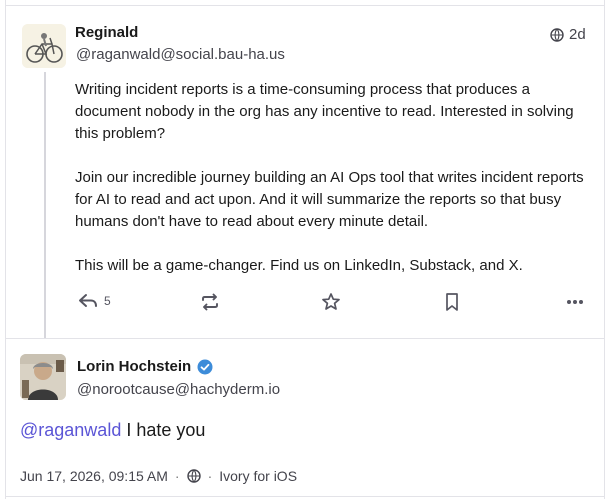 The height and width of the screenshot is (499, 610). What do you see at coordinates (107, 301) in the screenshot?
I see `reply-count: 5` at bounding box center [107, 301].